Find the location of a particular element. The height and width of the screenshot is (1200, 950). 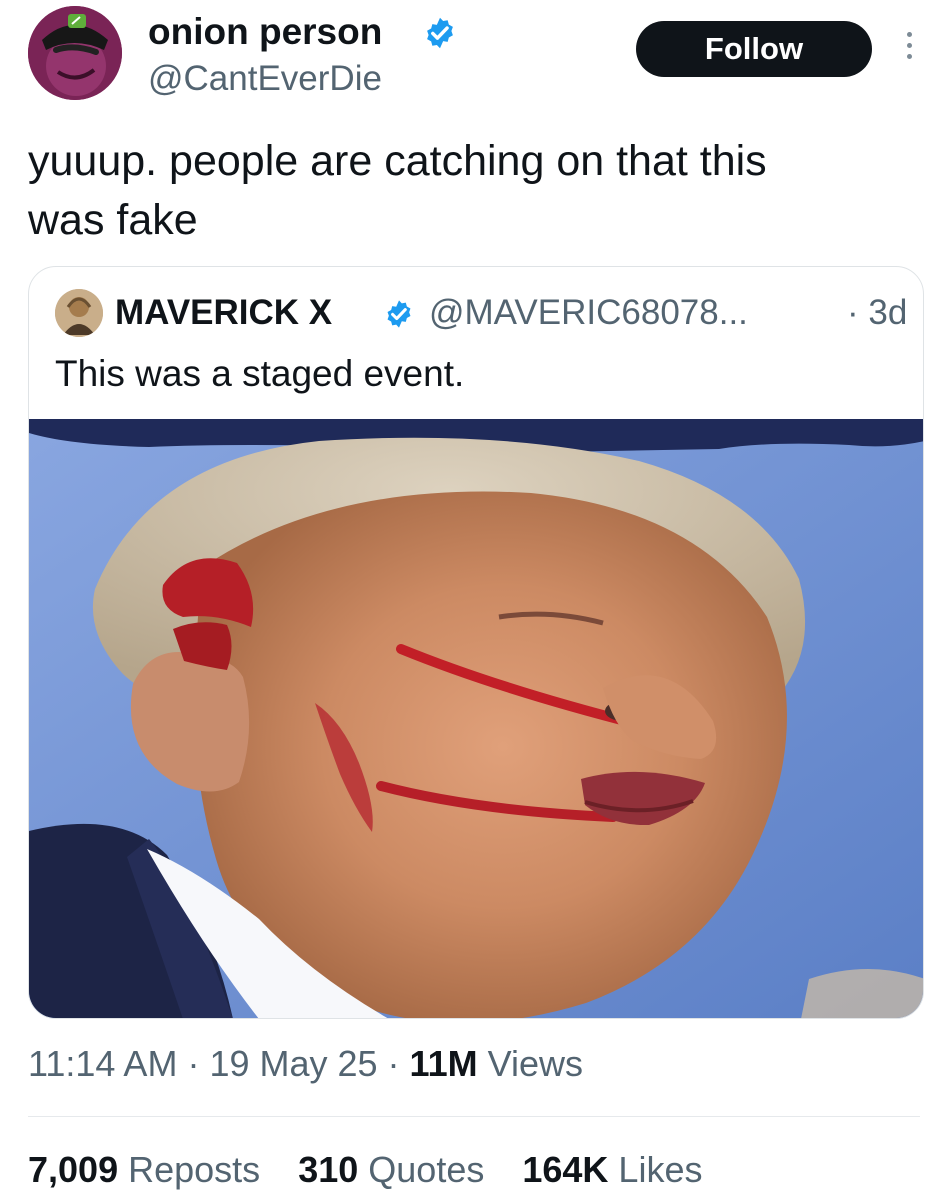

reposts-label: Reposts is located at coordinates (189, 1169).